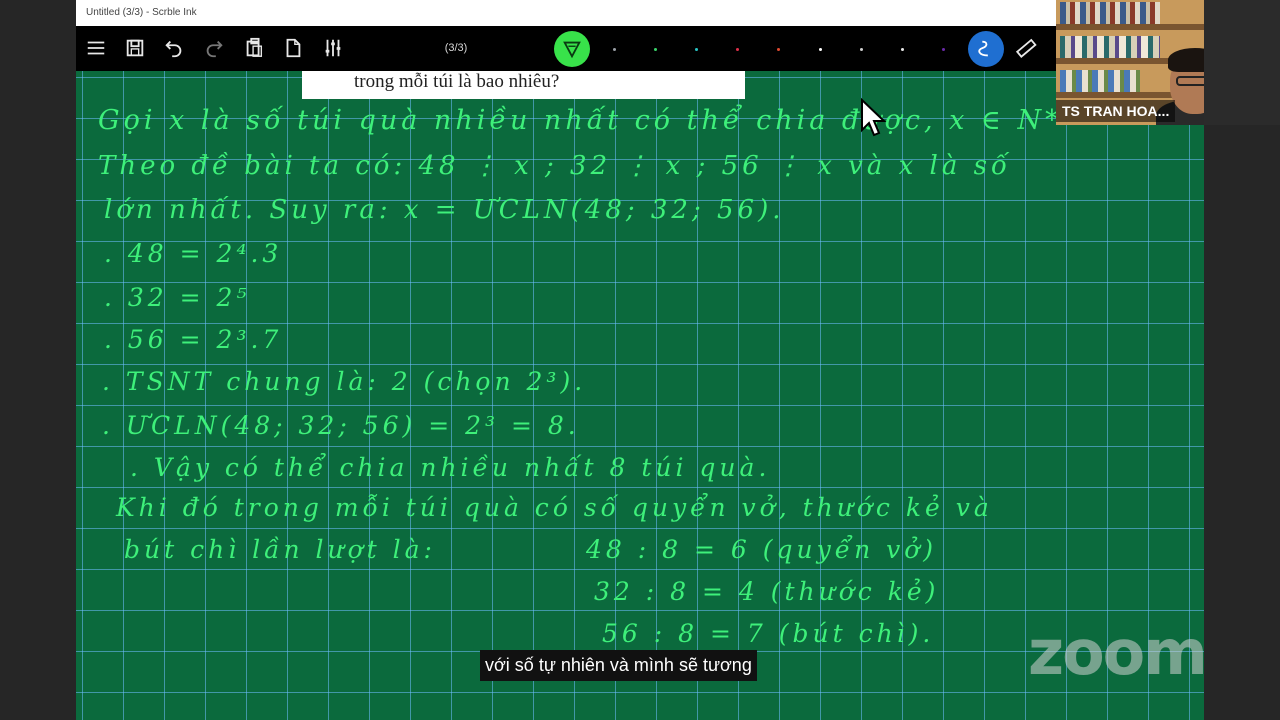  What do you see at coordinates (1026, 48) in the screenshot?
I see `ruler-icon` at bounding box center [1026, 48].